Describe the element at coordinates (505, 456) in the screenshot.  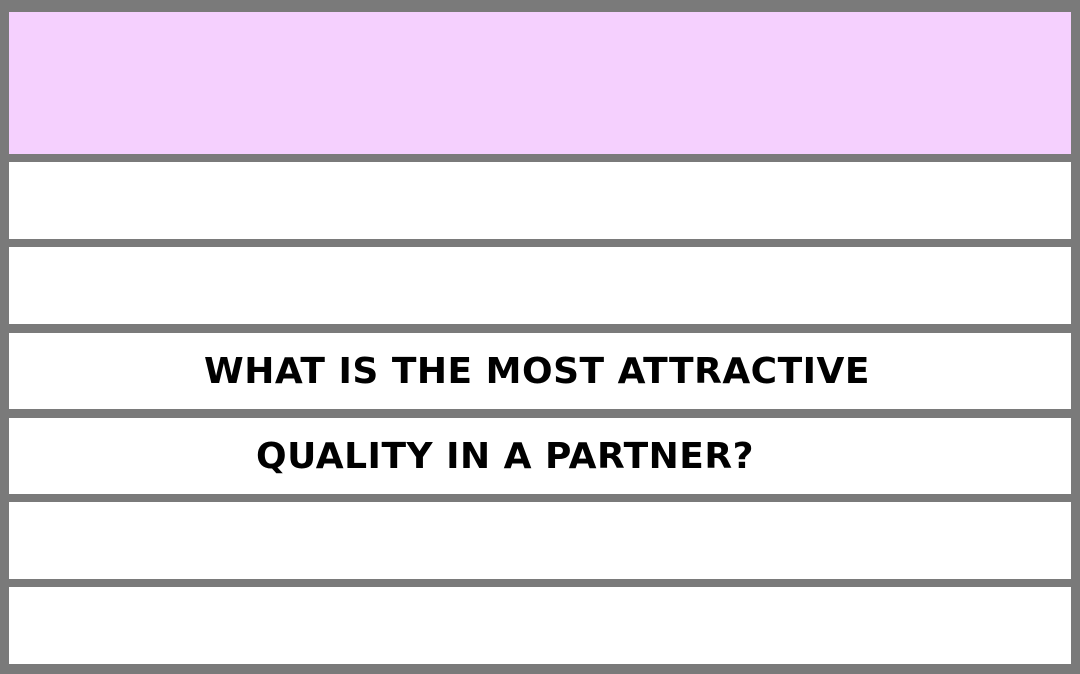
I see `question-line-2: QUALITY IN A PARTNER?` at that location.